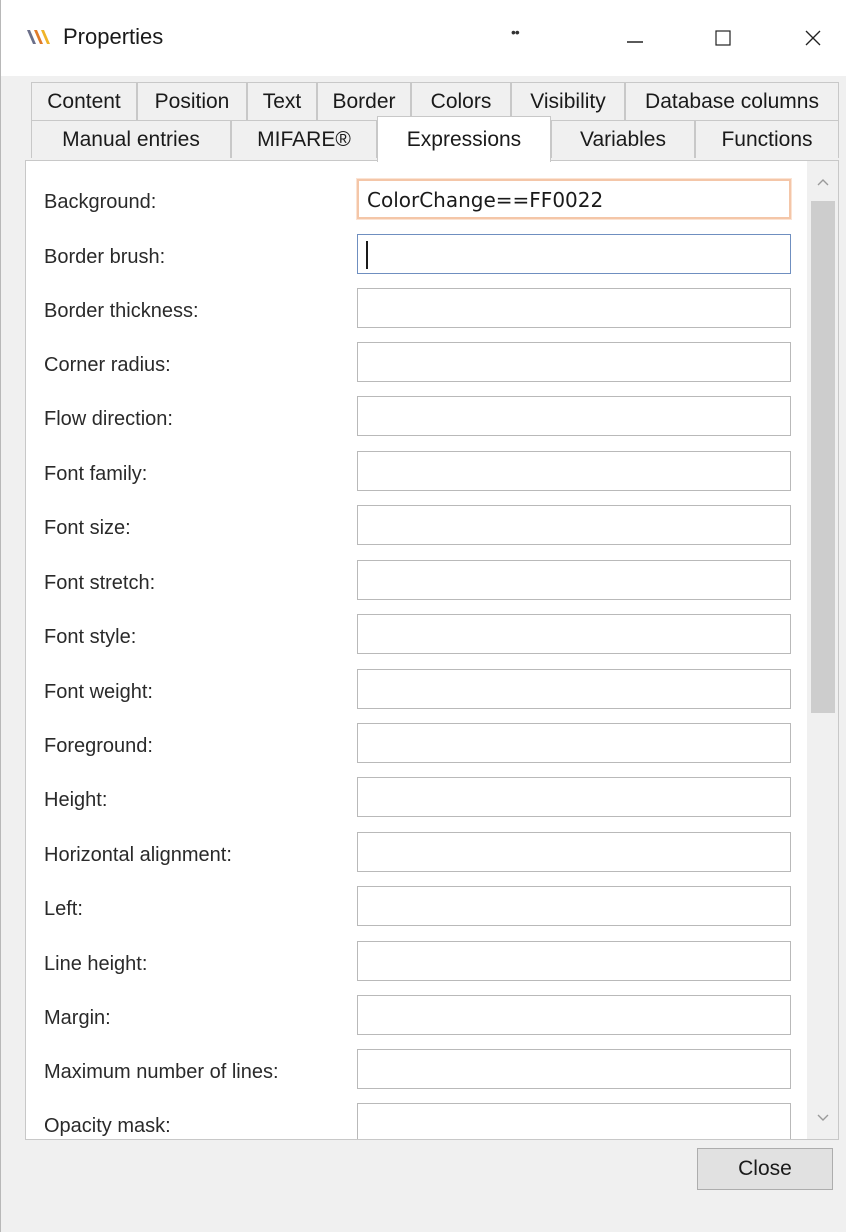 This screenshot has width=846, height=1232. I want to click on left-expression-input, so click(574, 906).